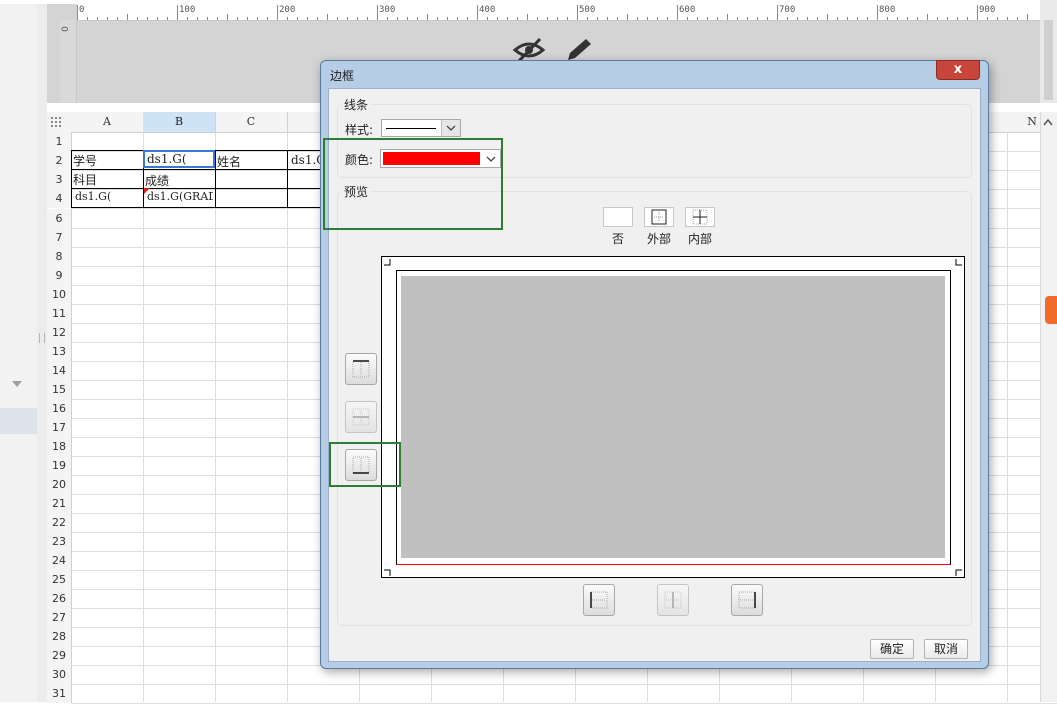 The width and height of the screenshot is (1057, 704). Describe the element at coordinates (59, 674) in the screenshot. I see `row-header: 30` at that location.